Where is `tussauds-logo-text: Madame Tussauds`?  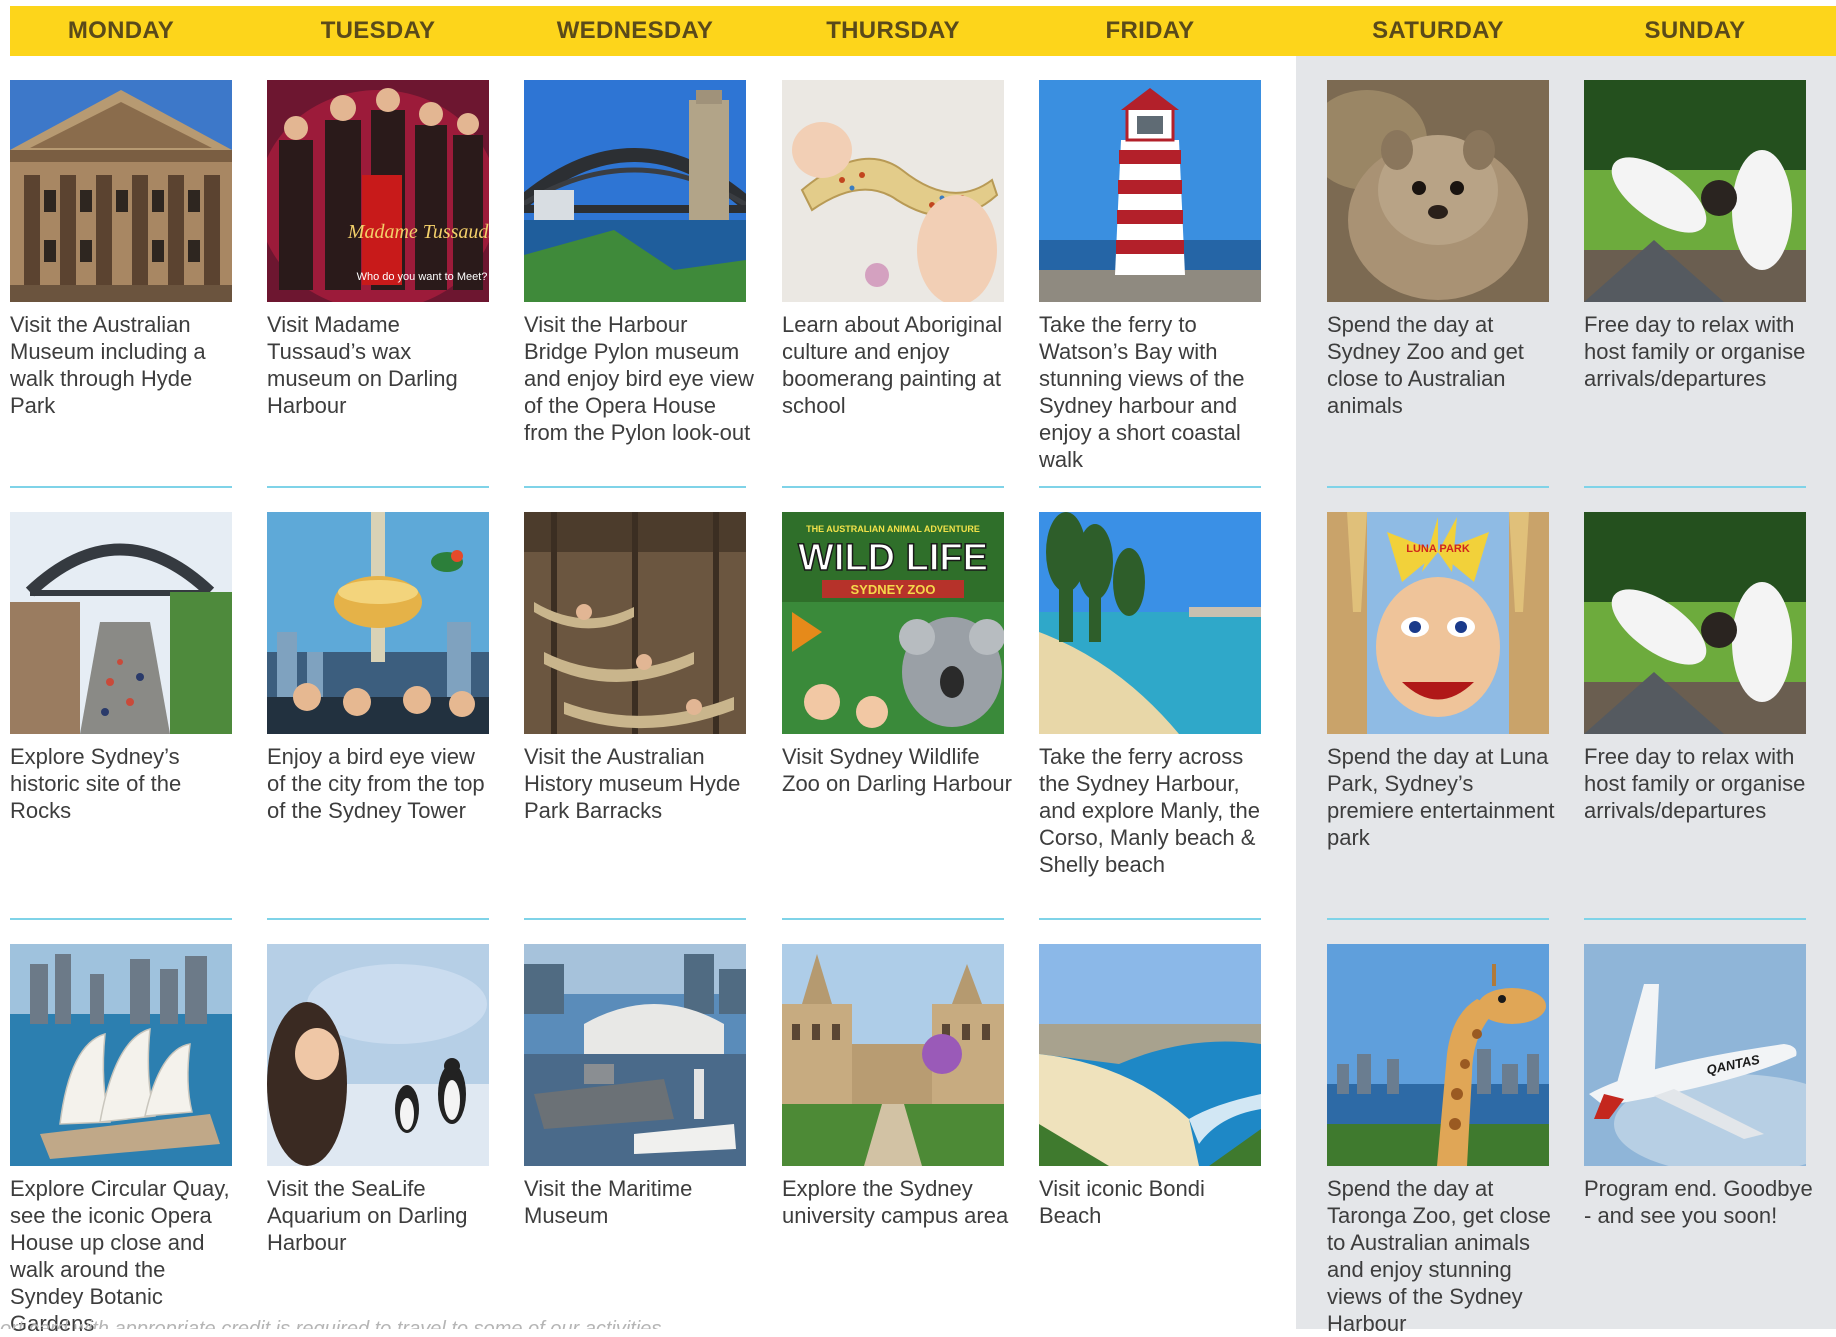 tussauds-logo-text: Madame Tussauds is located at coordinates (418, 232).